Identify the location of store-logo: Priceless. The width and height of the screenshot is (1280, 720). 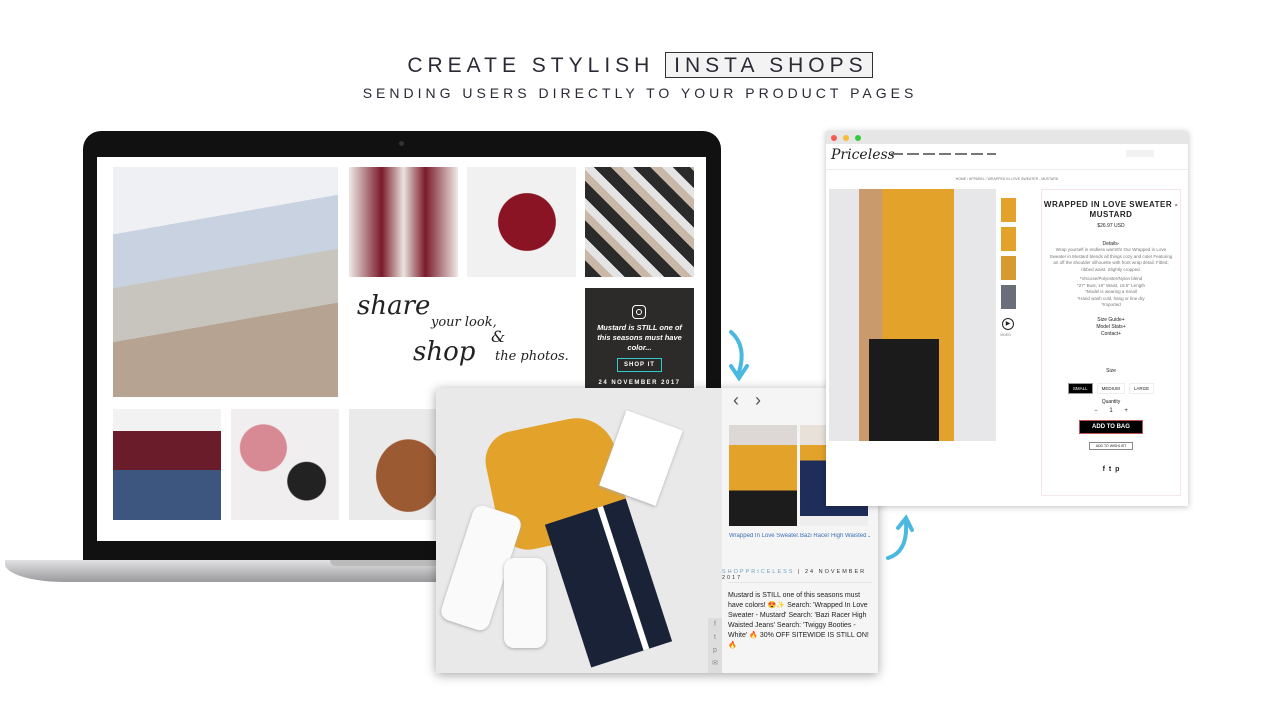
(863, 155).